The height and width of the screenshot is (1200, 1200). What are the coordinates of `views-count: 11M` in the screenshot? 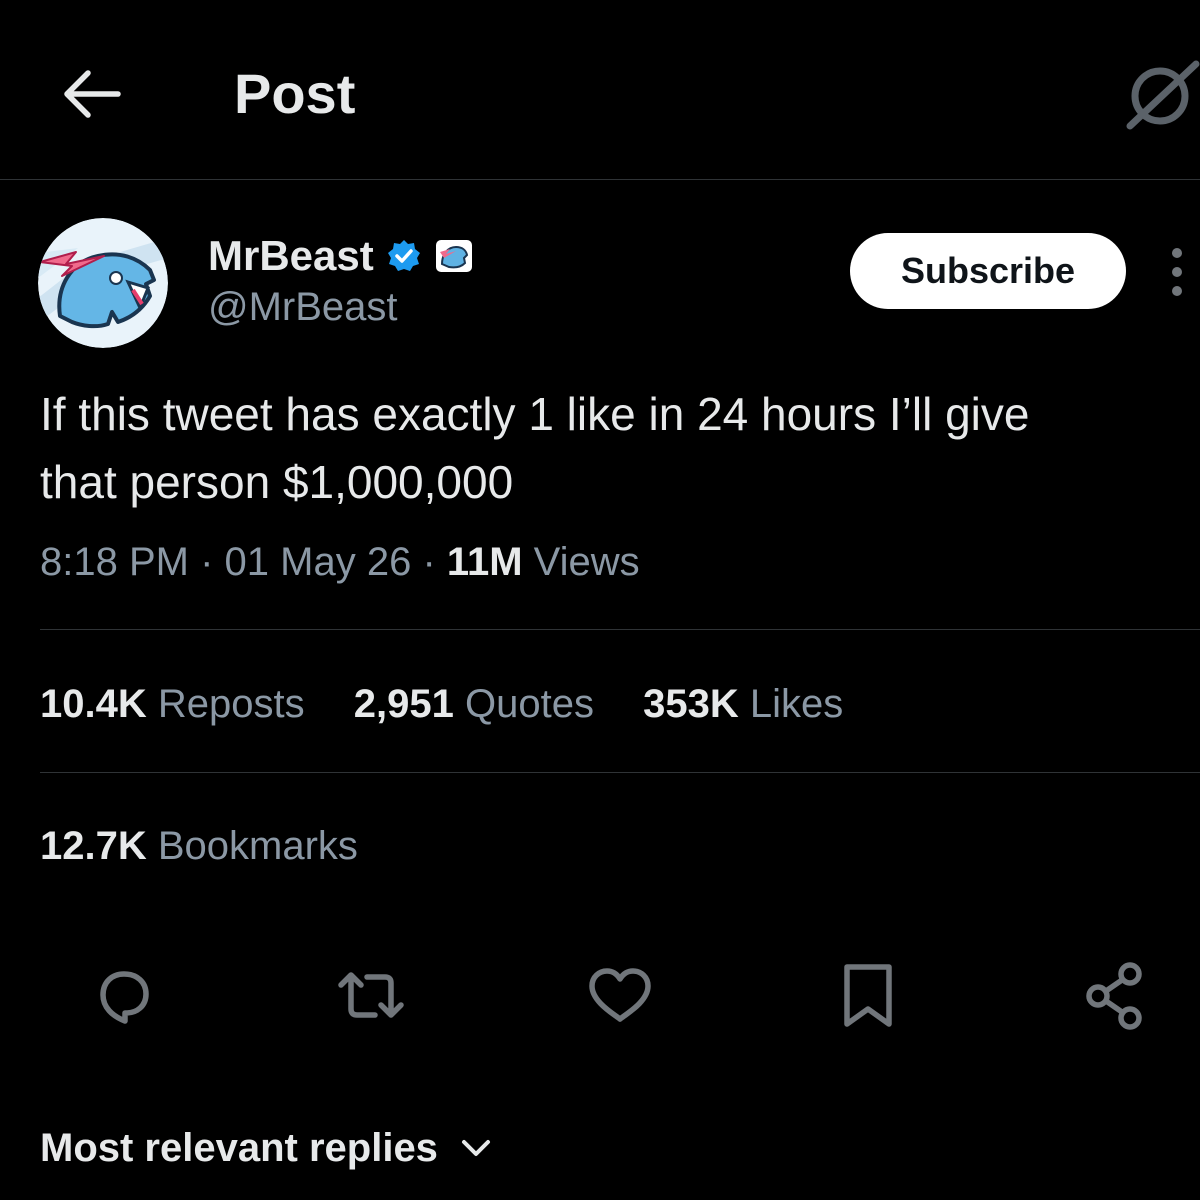 It's located at (484, 562).